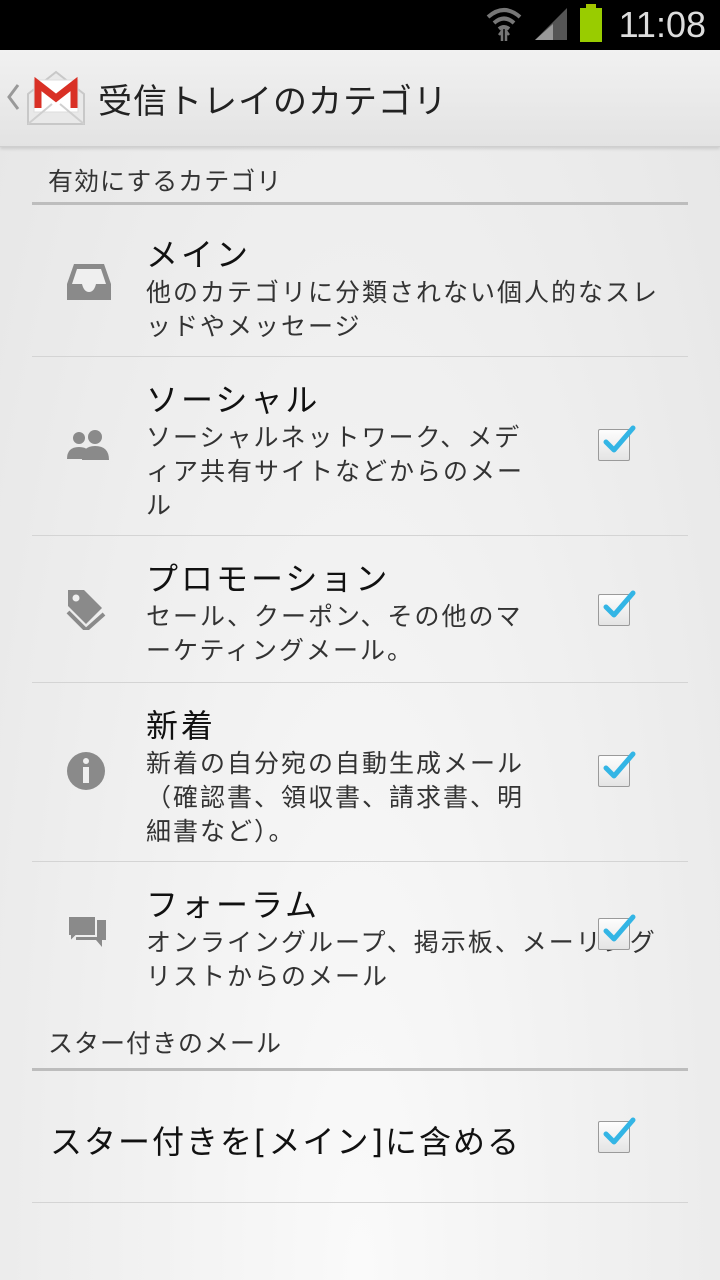 This screenshot has width=720, height=1280. Describe the element at coordinates (87, 935) in the screenshot. I see `forum-chat-icon` at that location.